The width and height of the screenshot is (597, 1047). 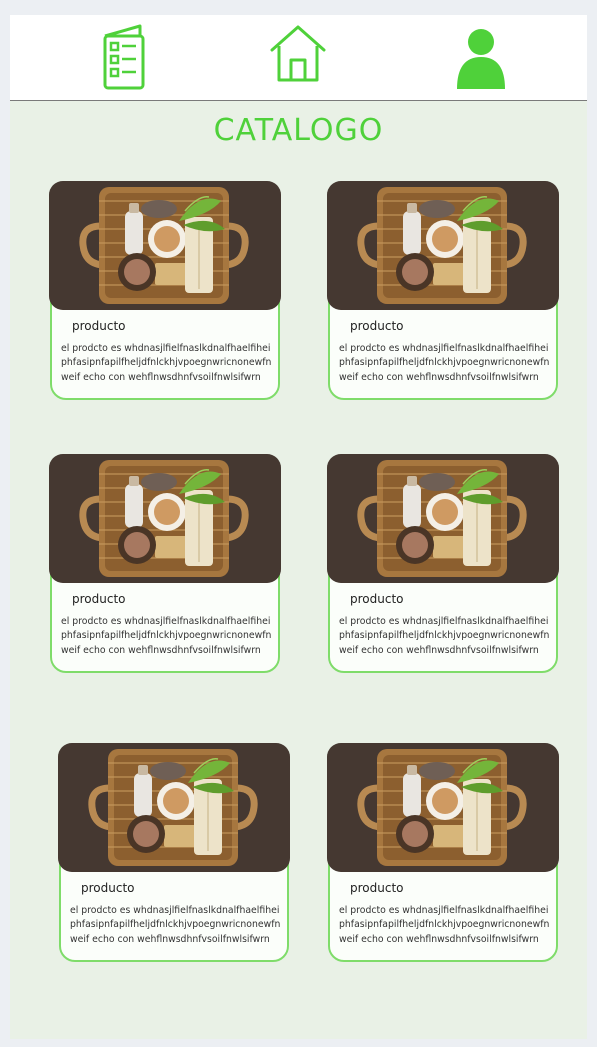 I want to click on top-navigation-bar, so click(x=298, y=58).